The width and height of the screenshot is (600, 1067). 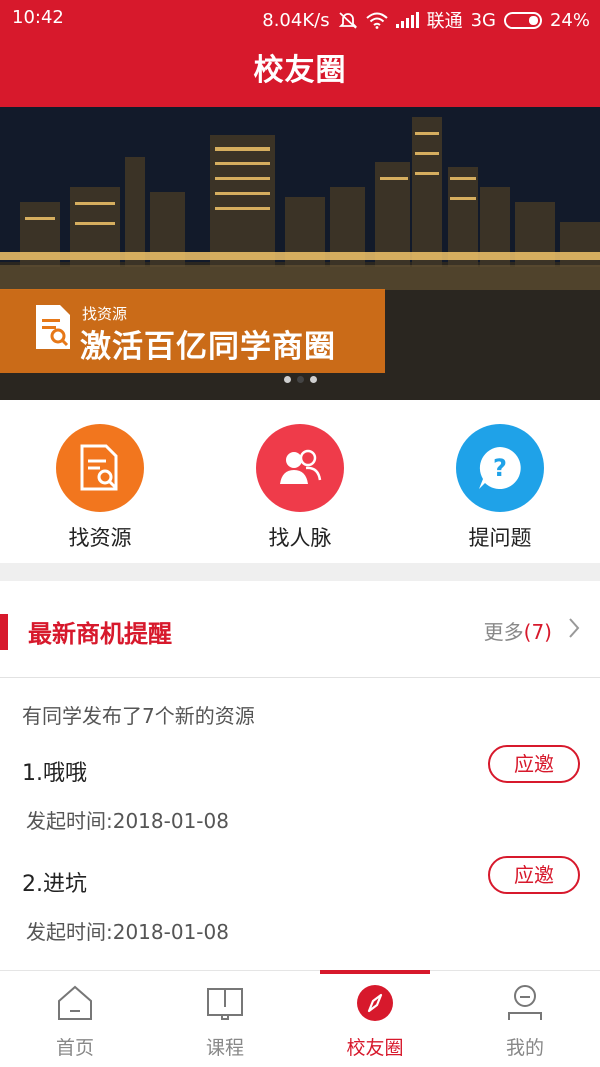 I want to click on network-type: 3G, so click(x=483, y=20).